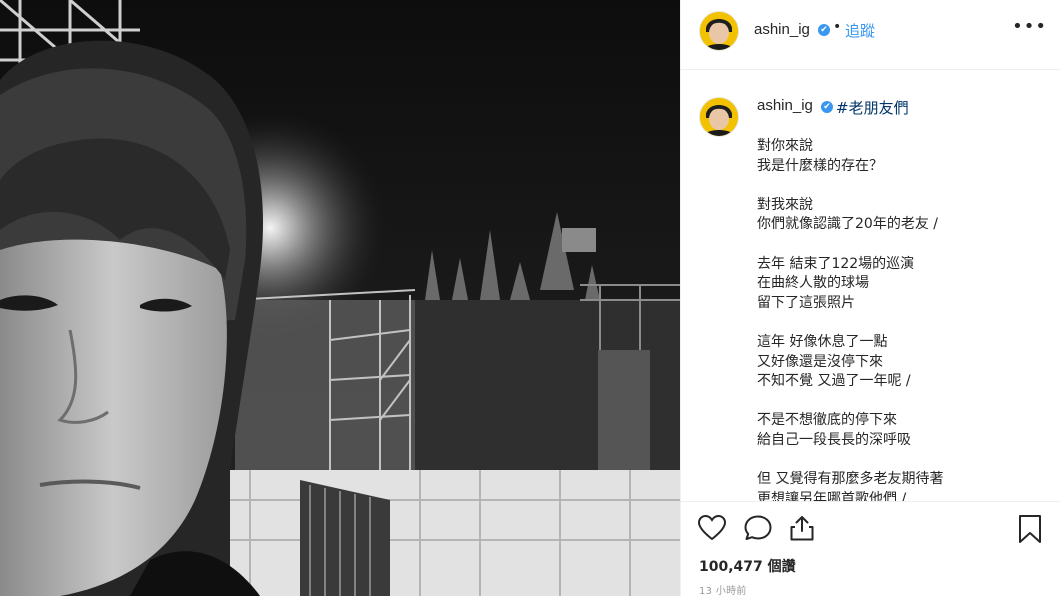 This screenshot has height=597, width=1060. I want to click on caption-line: 但 又覺得有那麼多老友期待著, so click(850, 479).